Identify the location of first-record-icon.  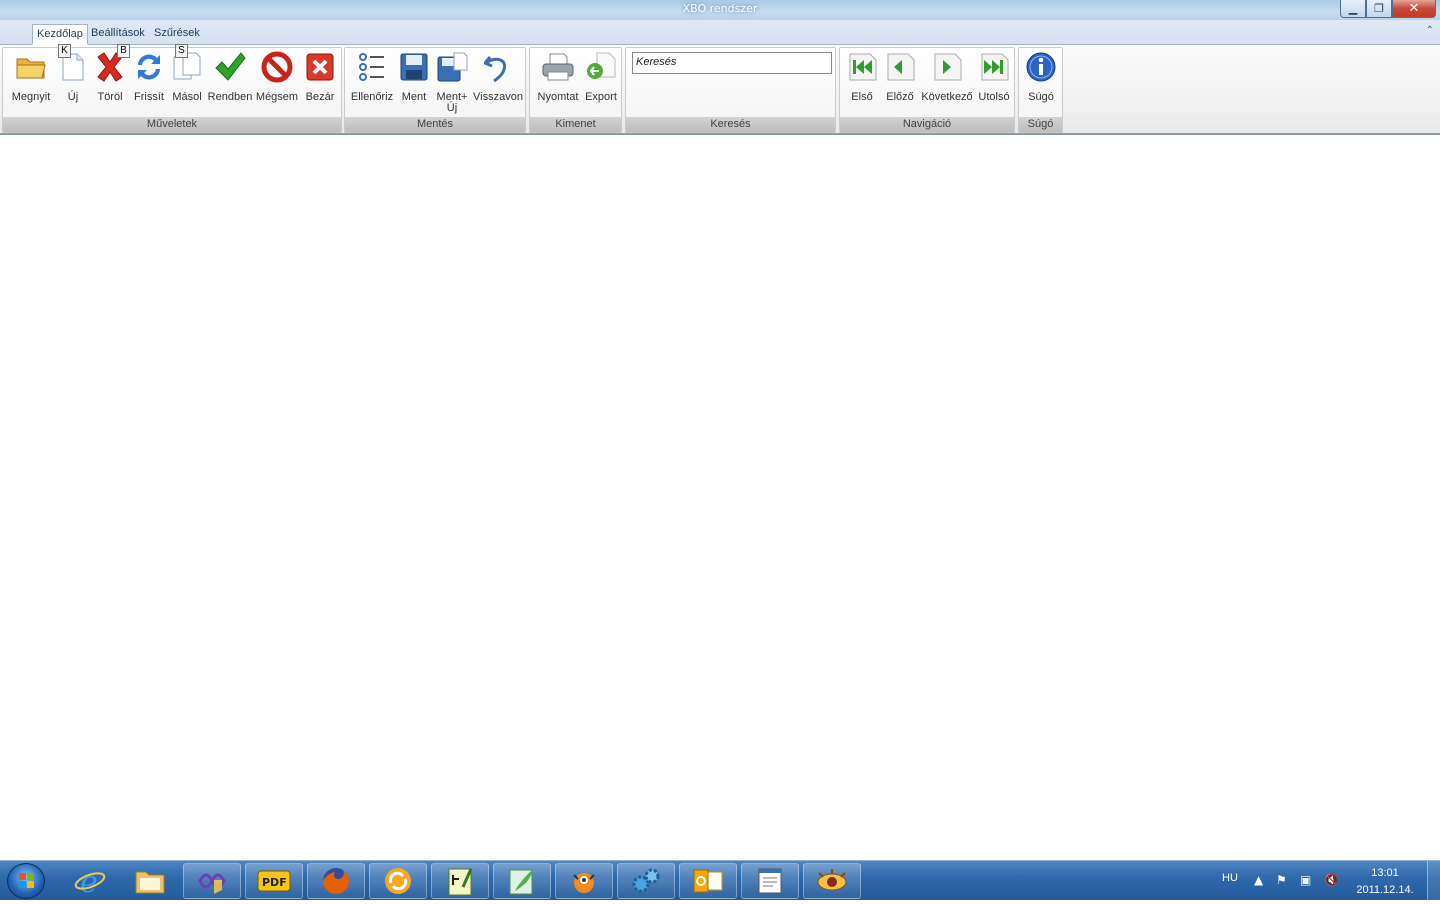
(862, 67).